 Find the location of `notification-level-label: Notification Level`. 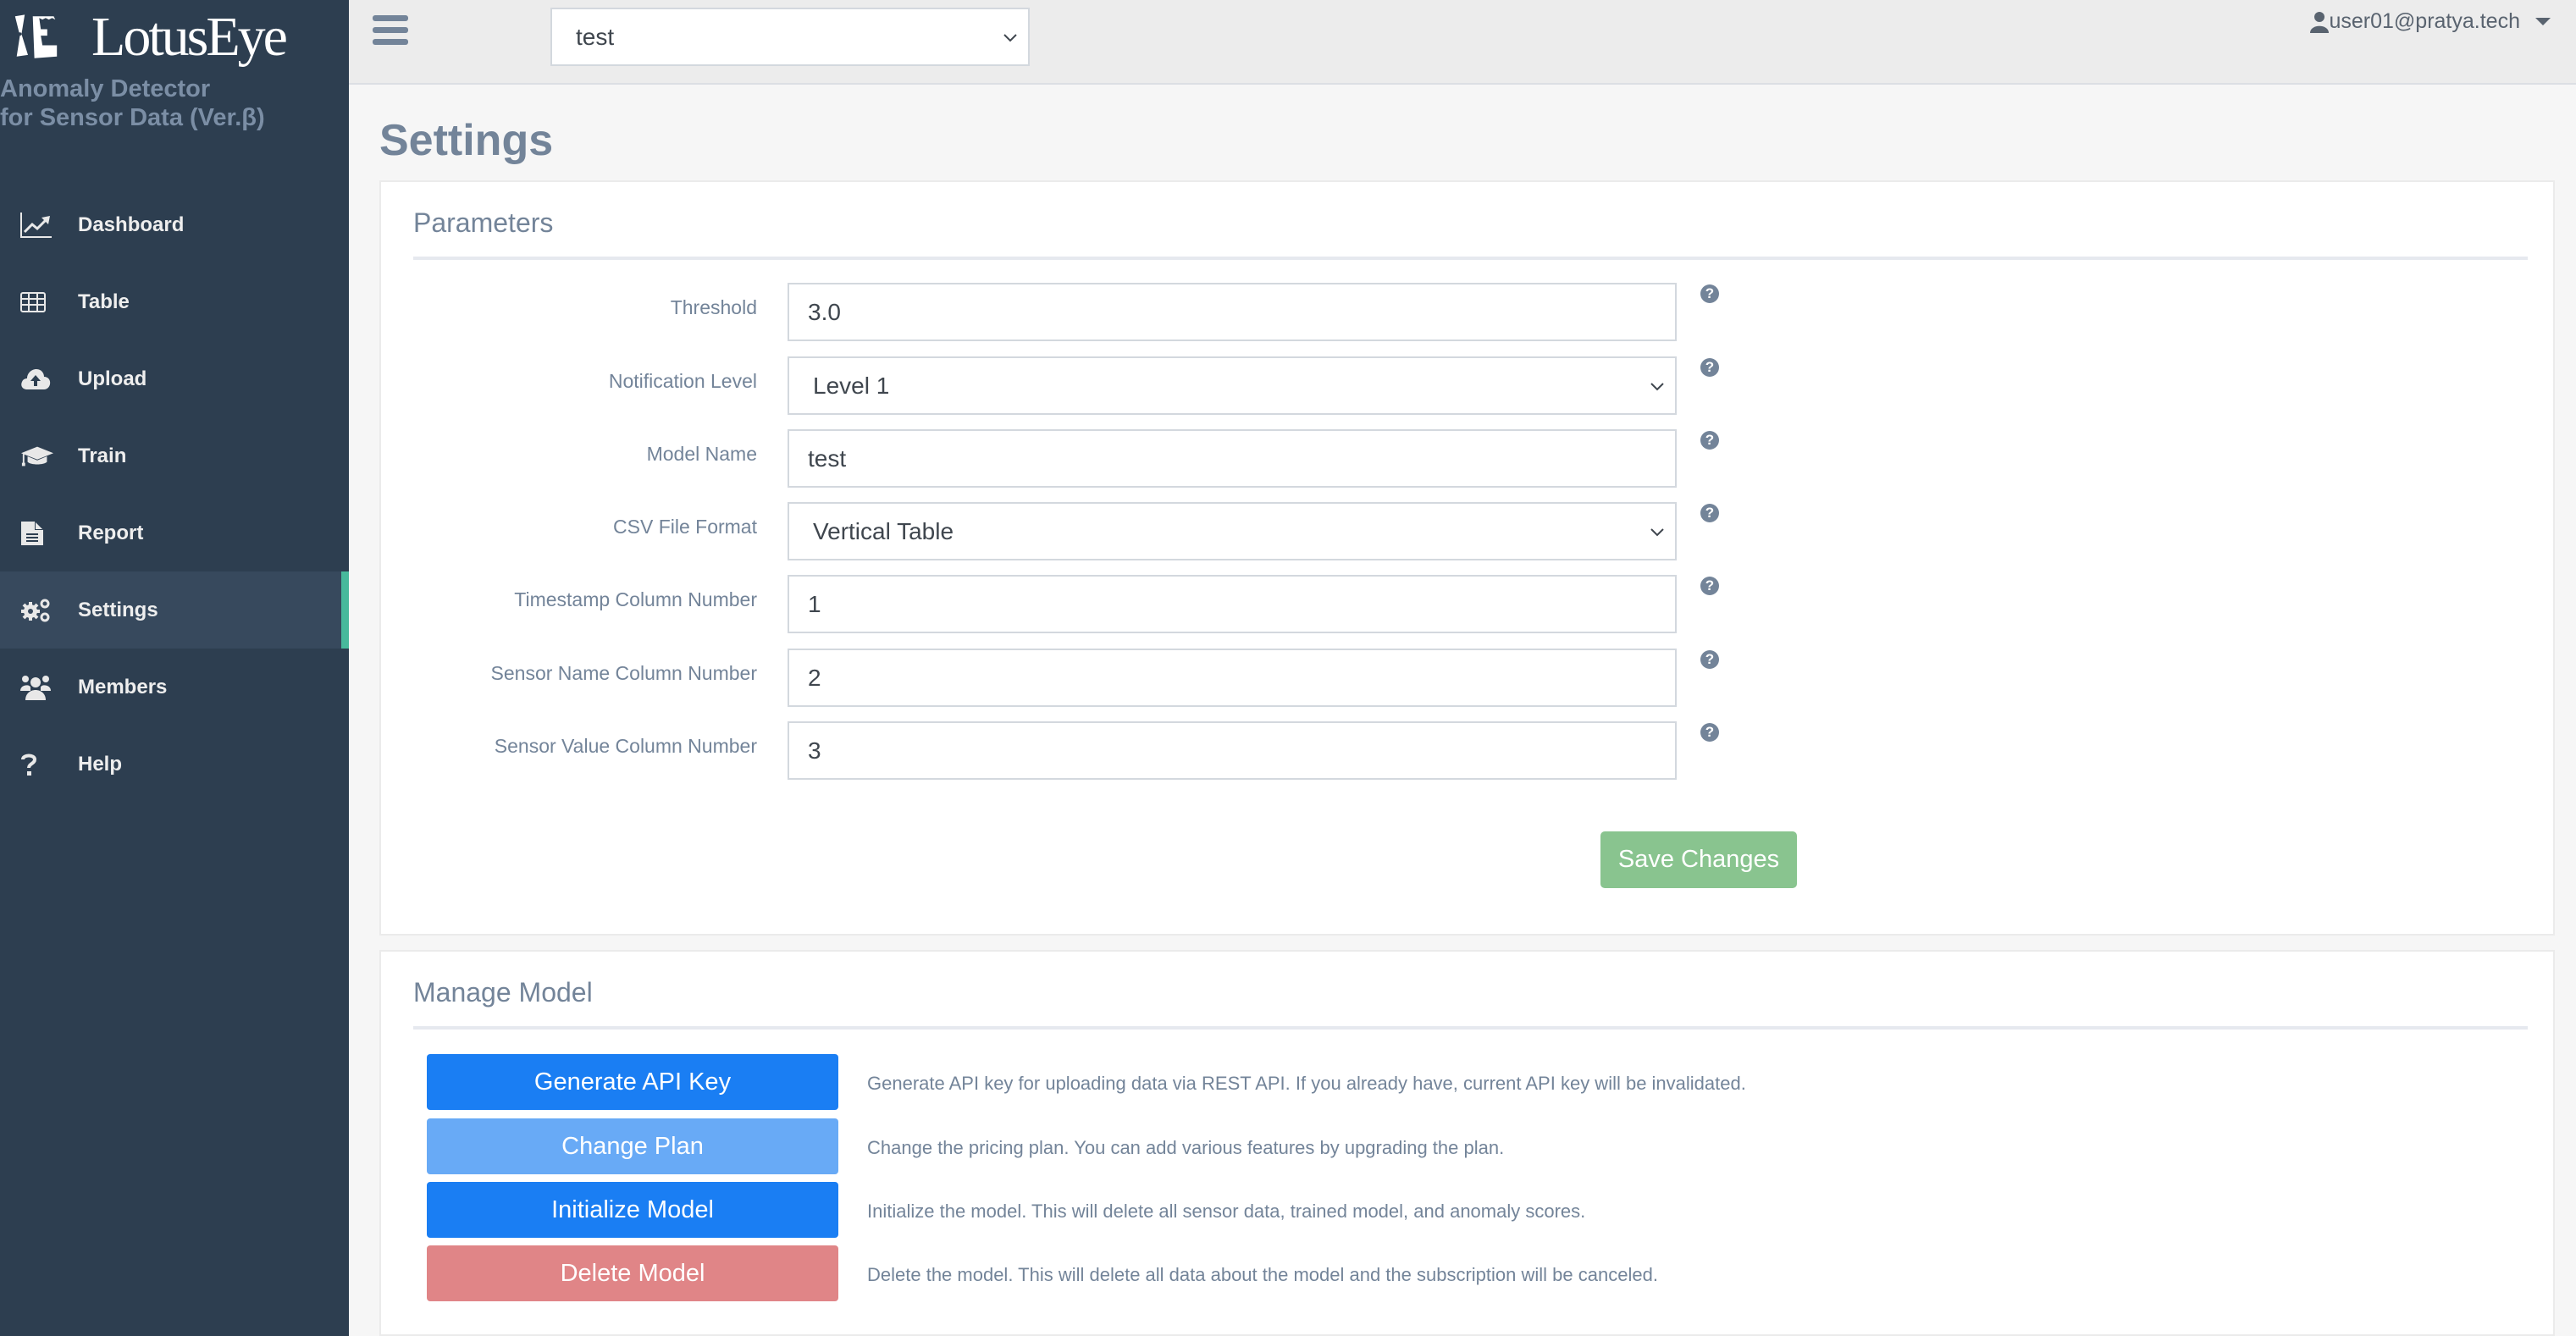

notification-level-label: Notification Level is located at coordinates (682, 381).